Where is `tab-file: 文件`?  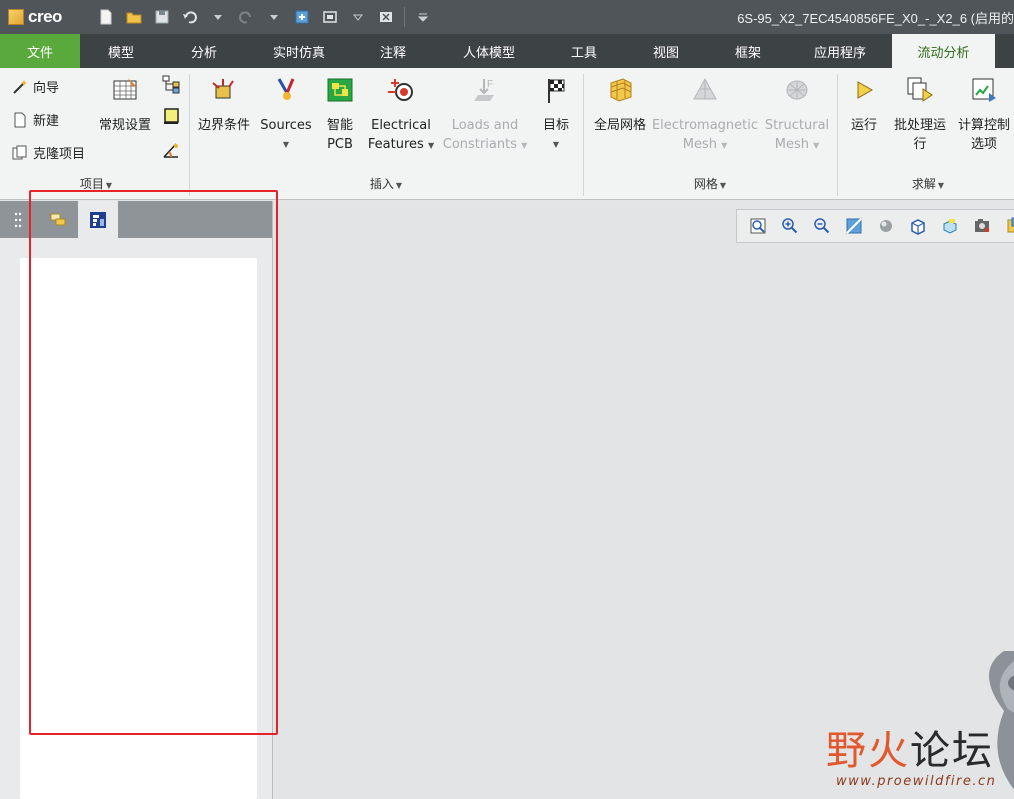
tab-file: 文件 is located at coordinates (40, 51).